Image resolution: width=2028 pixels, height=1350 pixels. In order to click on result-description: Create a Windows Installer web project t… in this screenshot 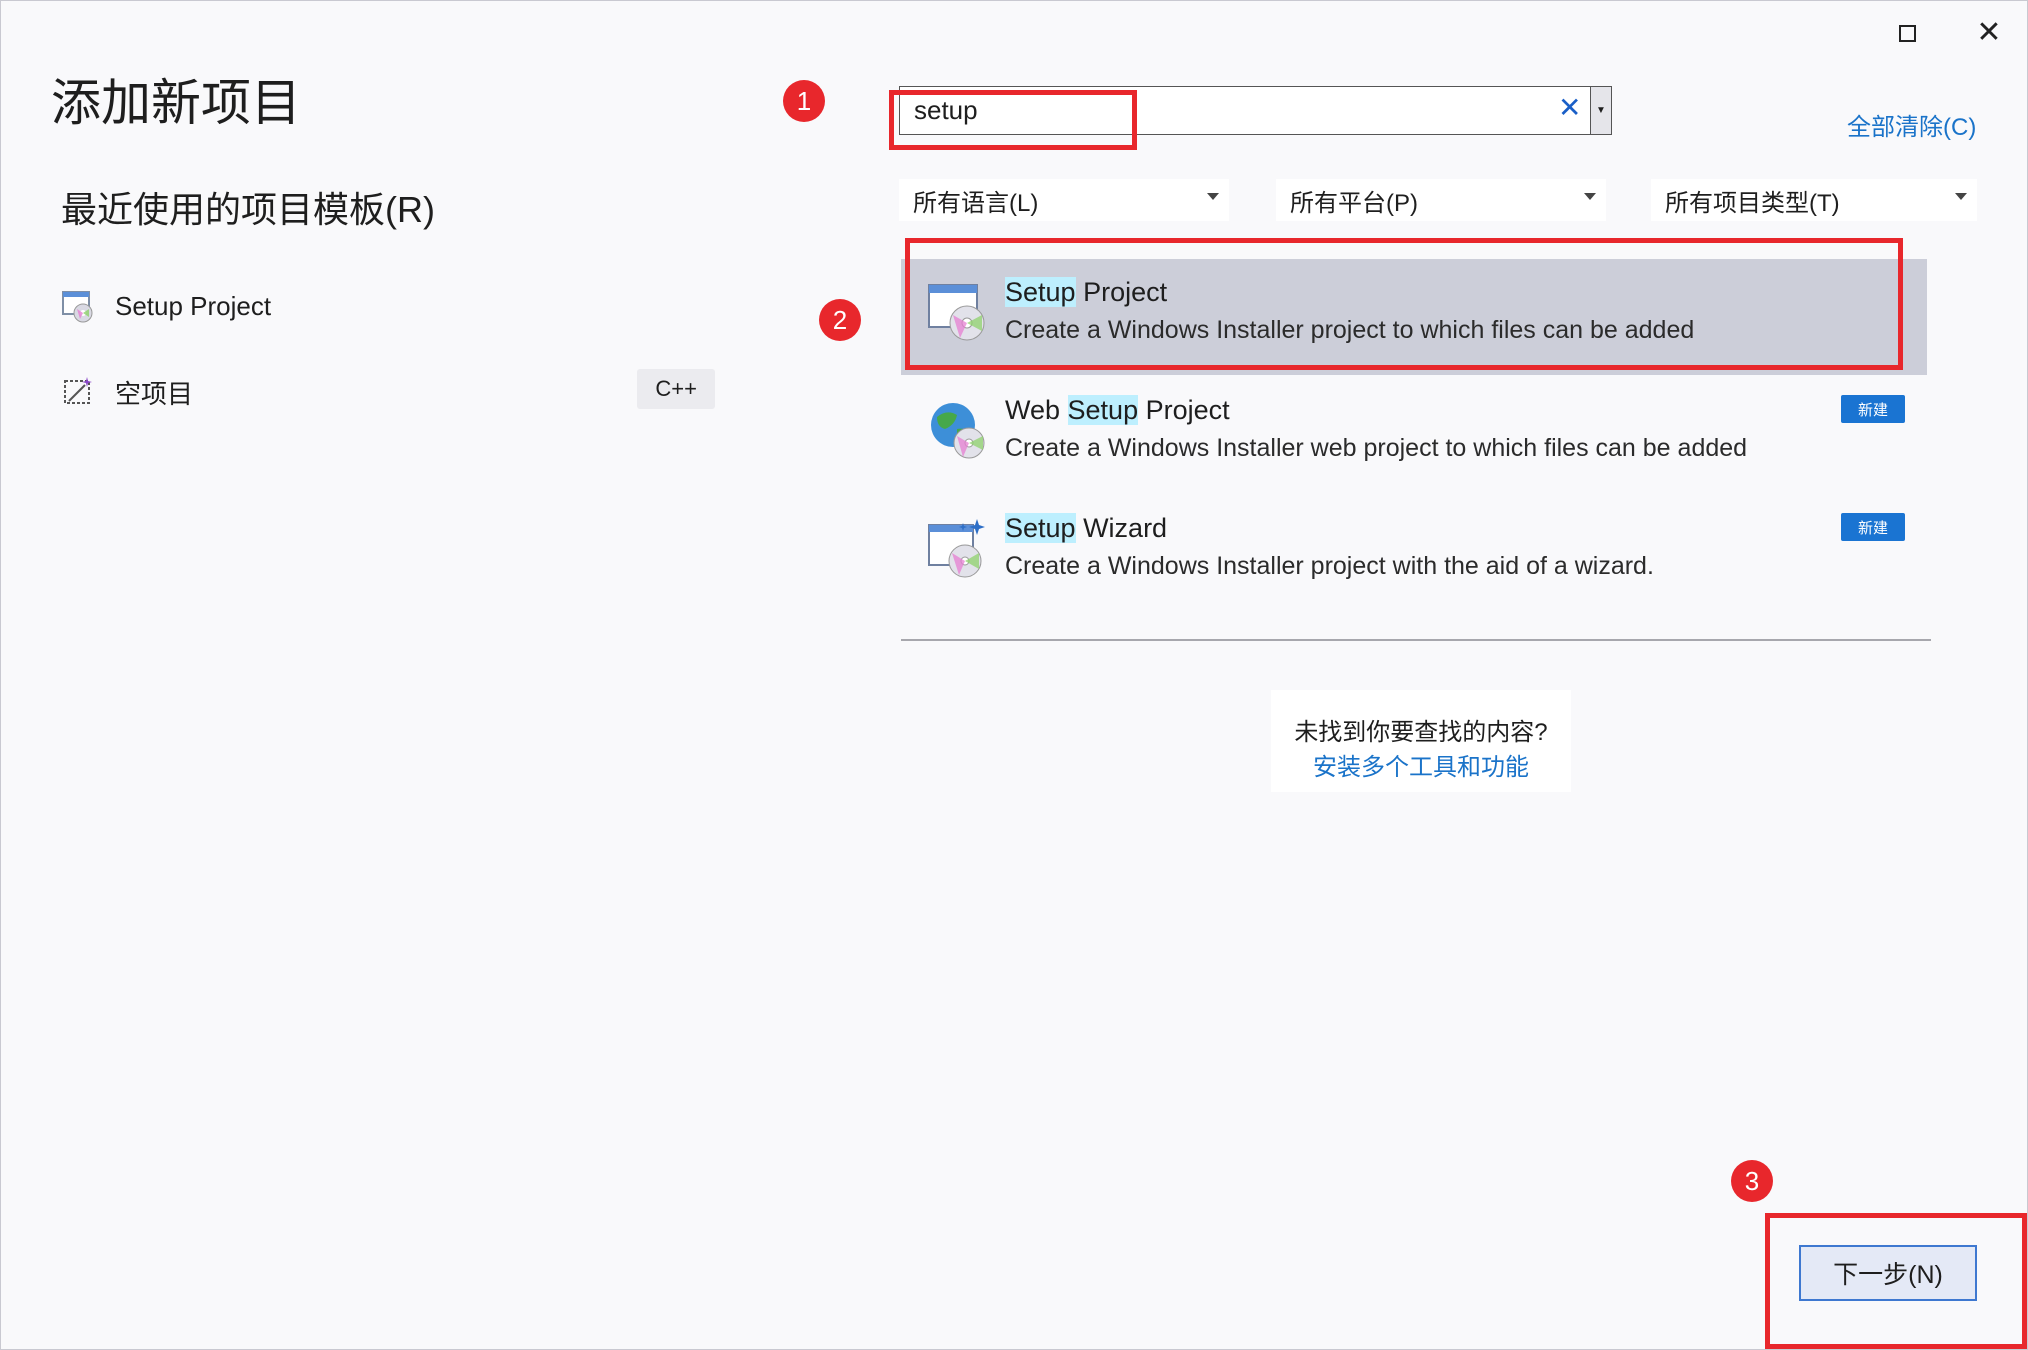, I will do `click(1376, 448)`.